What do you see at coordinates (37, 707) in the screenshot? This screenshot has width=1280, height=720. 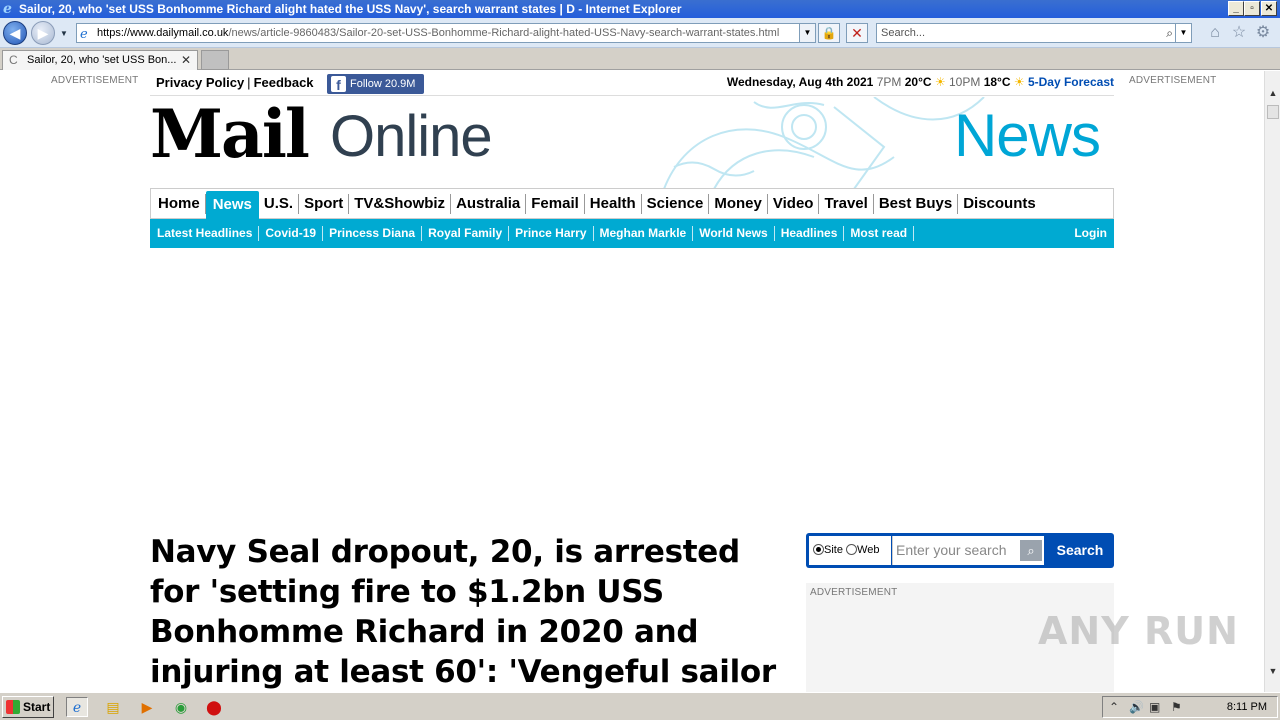 I see `start-label: Start` at bounding box center [37, 707].